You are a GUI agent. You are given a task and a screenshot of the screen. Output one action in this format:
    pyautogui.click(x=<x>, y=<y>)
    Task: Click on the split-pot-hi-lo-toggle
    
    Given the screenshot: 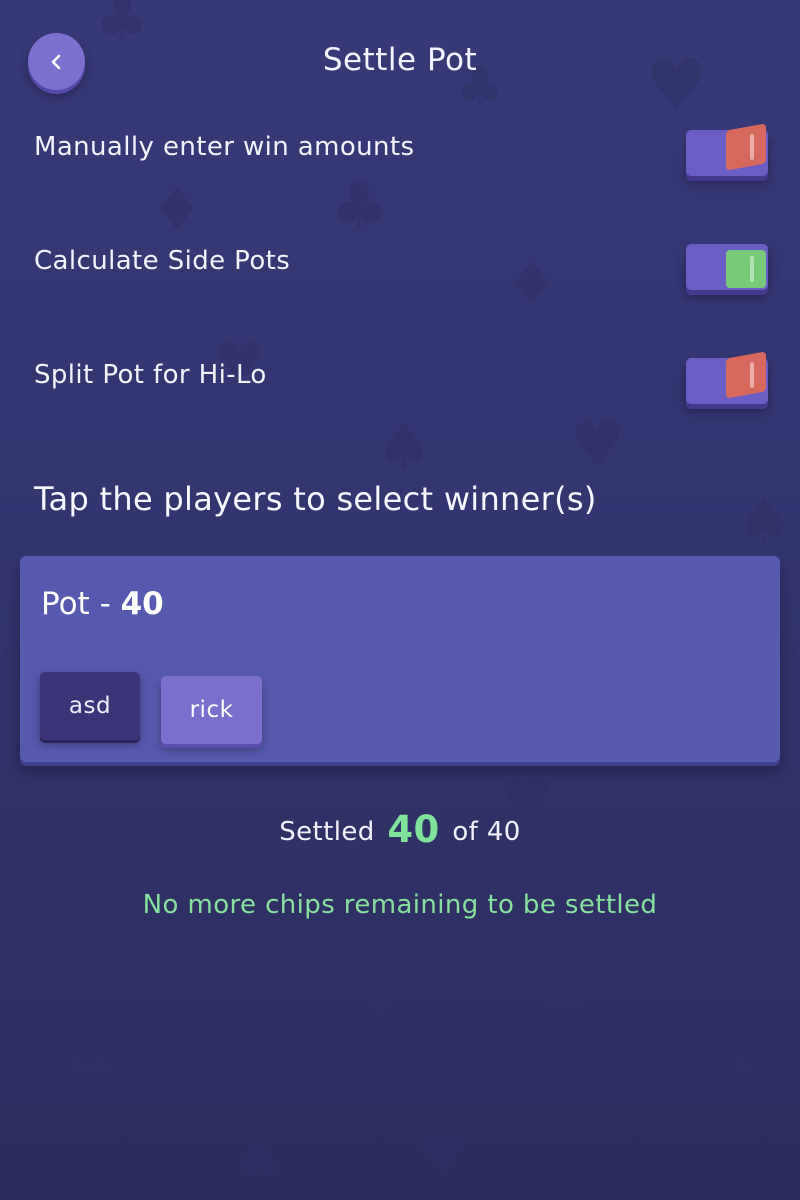 What is the action you would take?
    pyautogui.click(x=727, y=378)
    